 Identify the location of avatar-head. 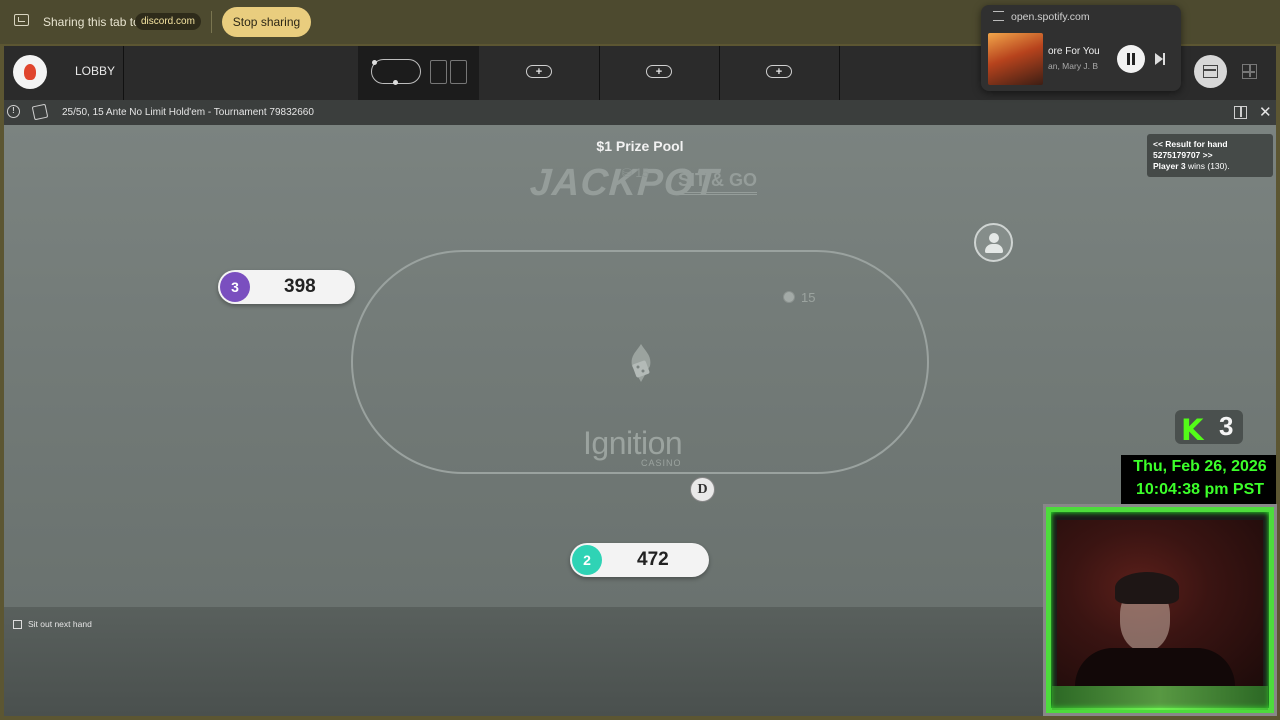
(994, 238).